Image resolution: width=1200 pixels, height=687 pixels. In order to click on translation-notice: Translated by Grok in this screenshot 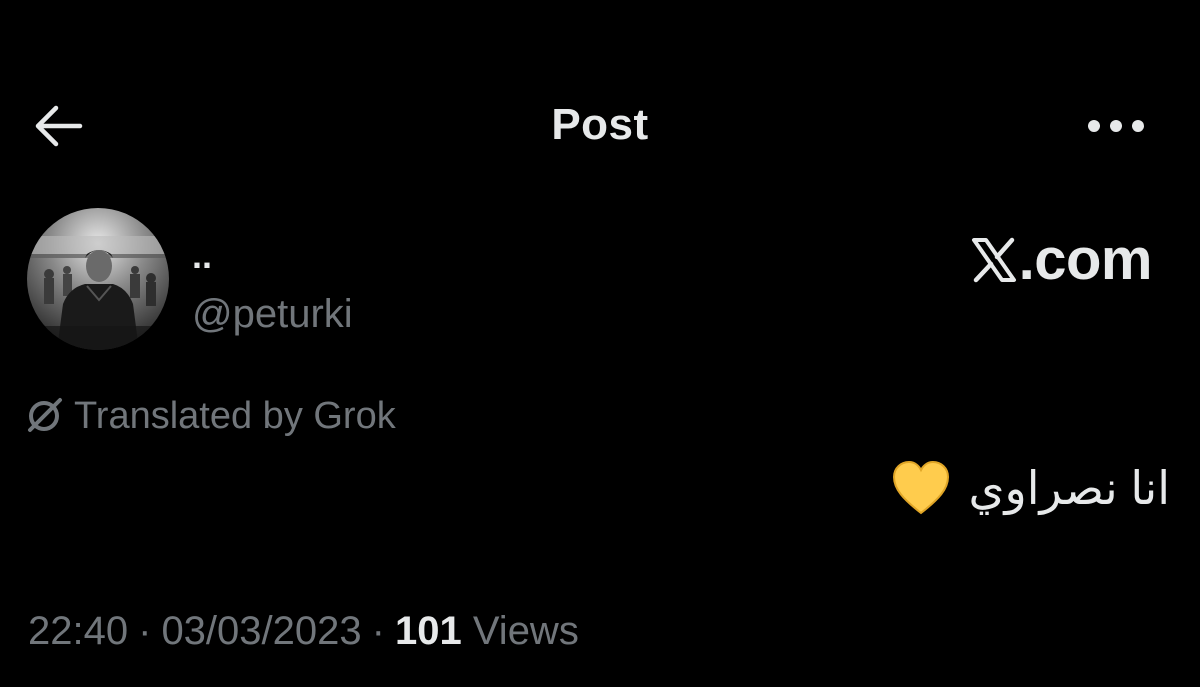, I will do `click(211, 416)`.